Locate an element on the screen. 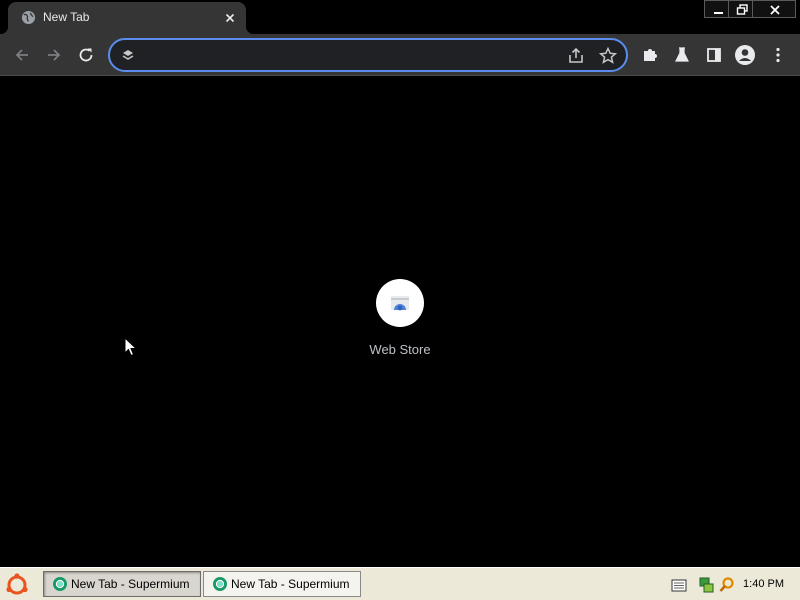  share-icon is located at coordinates (576, 56).